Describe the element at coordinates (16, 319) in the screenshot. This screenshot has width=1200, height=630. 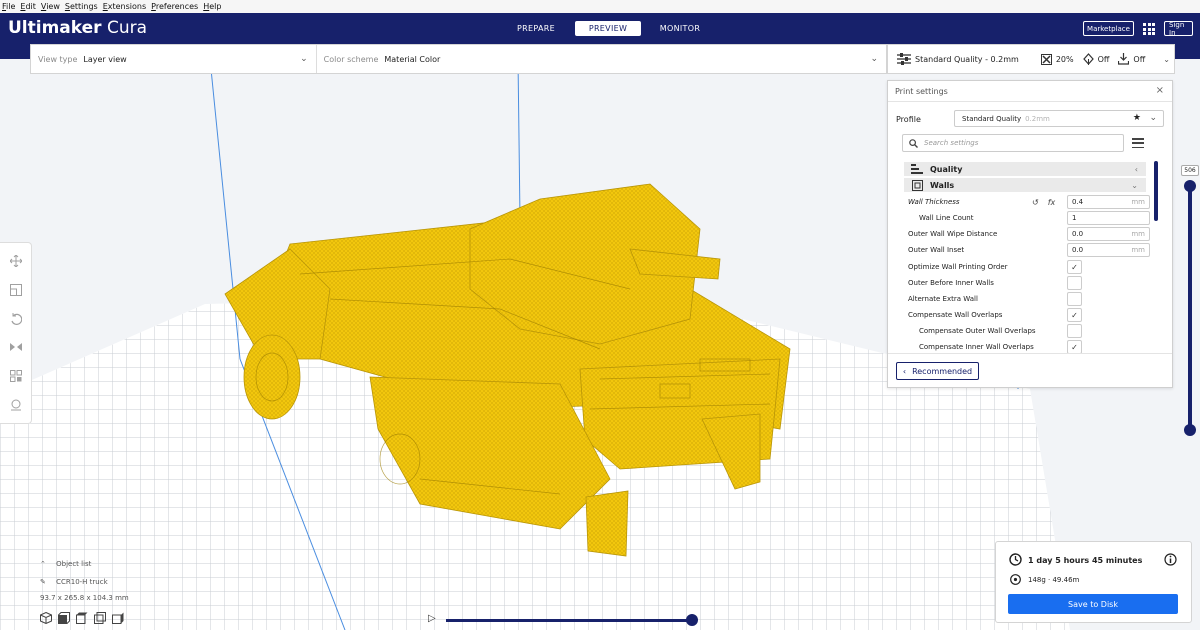
I see `rotate-tool-icon` at that location.